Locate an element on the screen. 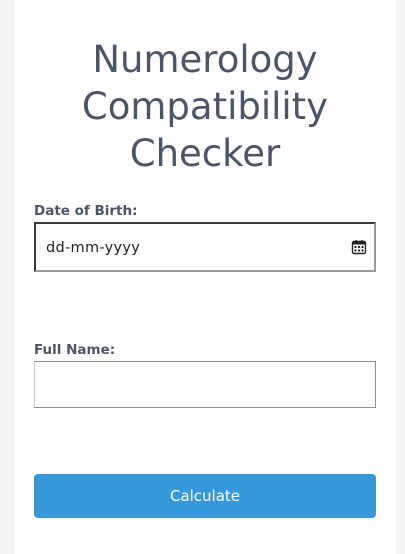 The image size is (405, 554). page-title-line-3: Checker is located at coordinates (205, 153).